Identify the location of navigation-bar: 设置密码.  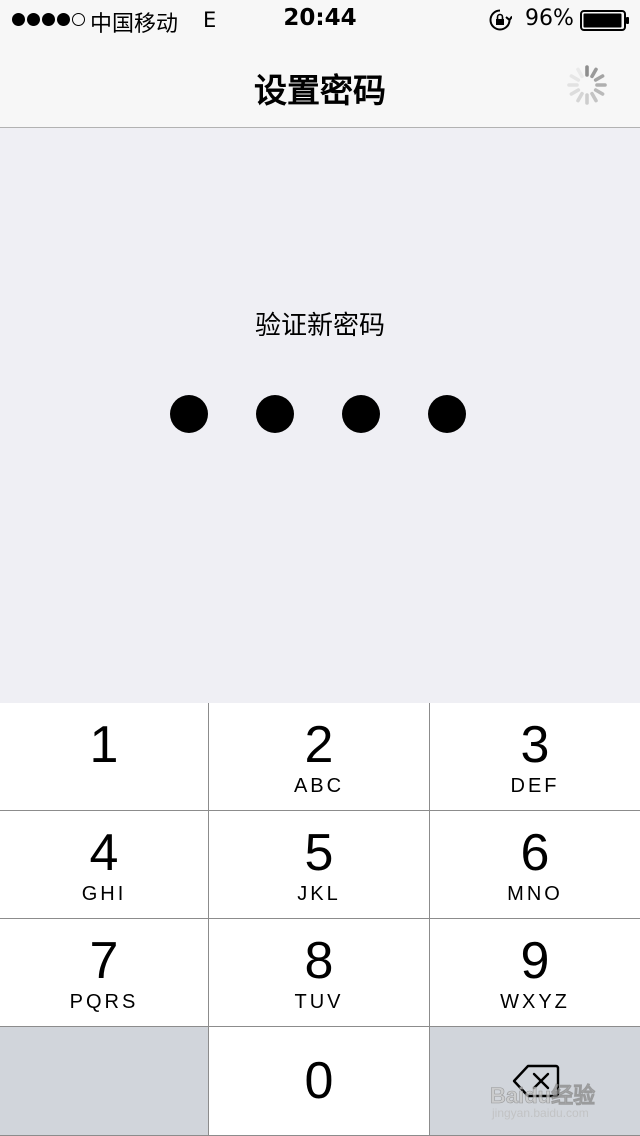
(320, 84).